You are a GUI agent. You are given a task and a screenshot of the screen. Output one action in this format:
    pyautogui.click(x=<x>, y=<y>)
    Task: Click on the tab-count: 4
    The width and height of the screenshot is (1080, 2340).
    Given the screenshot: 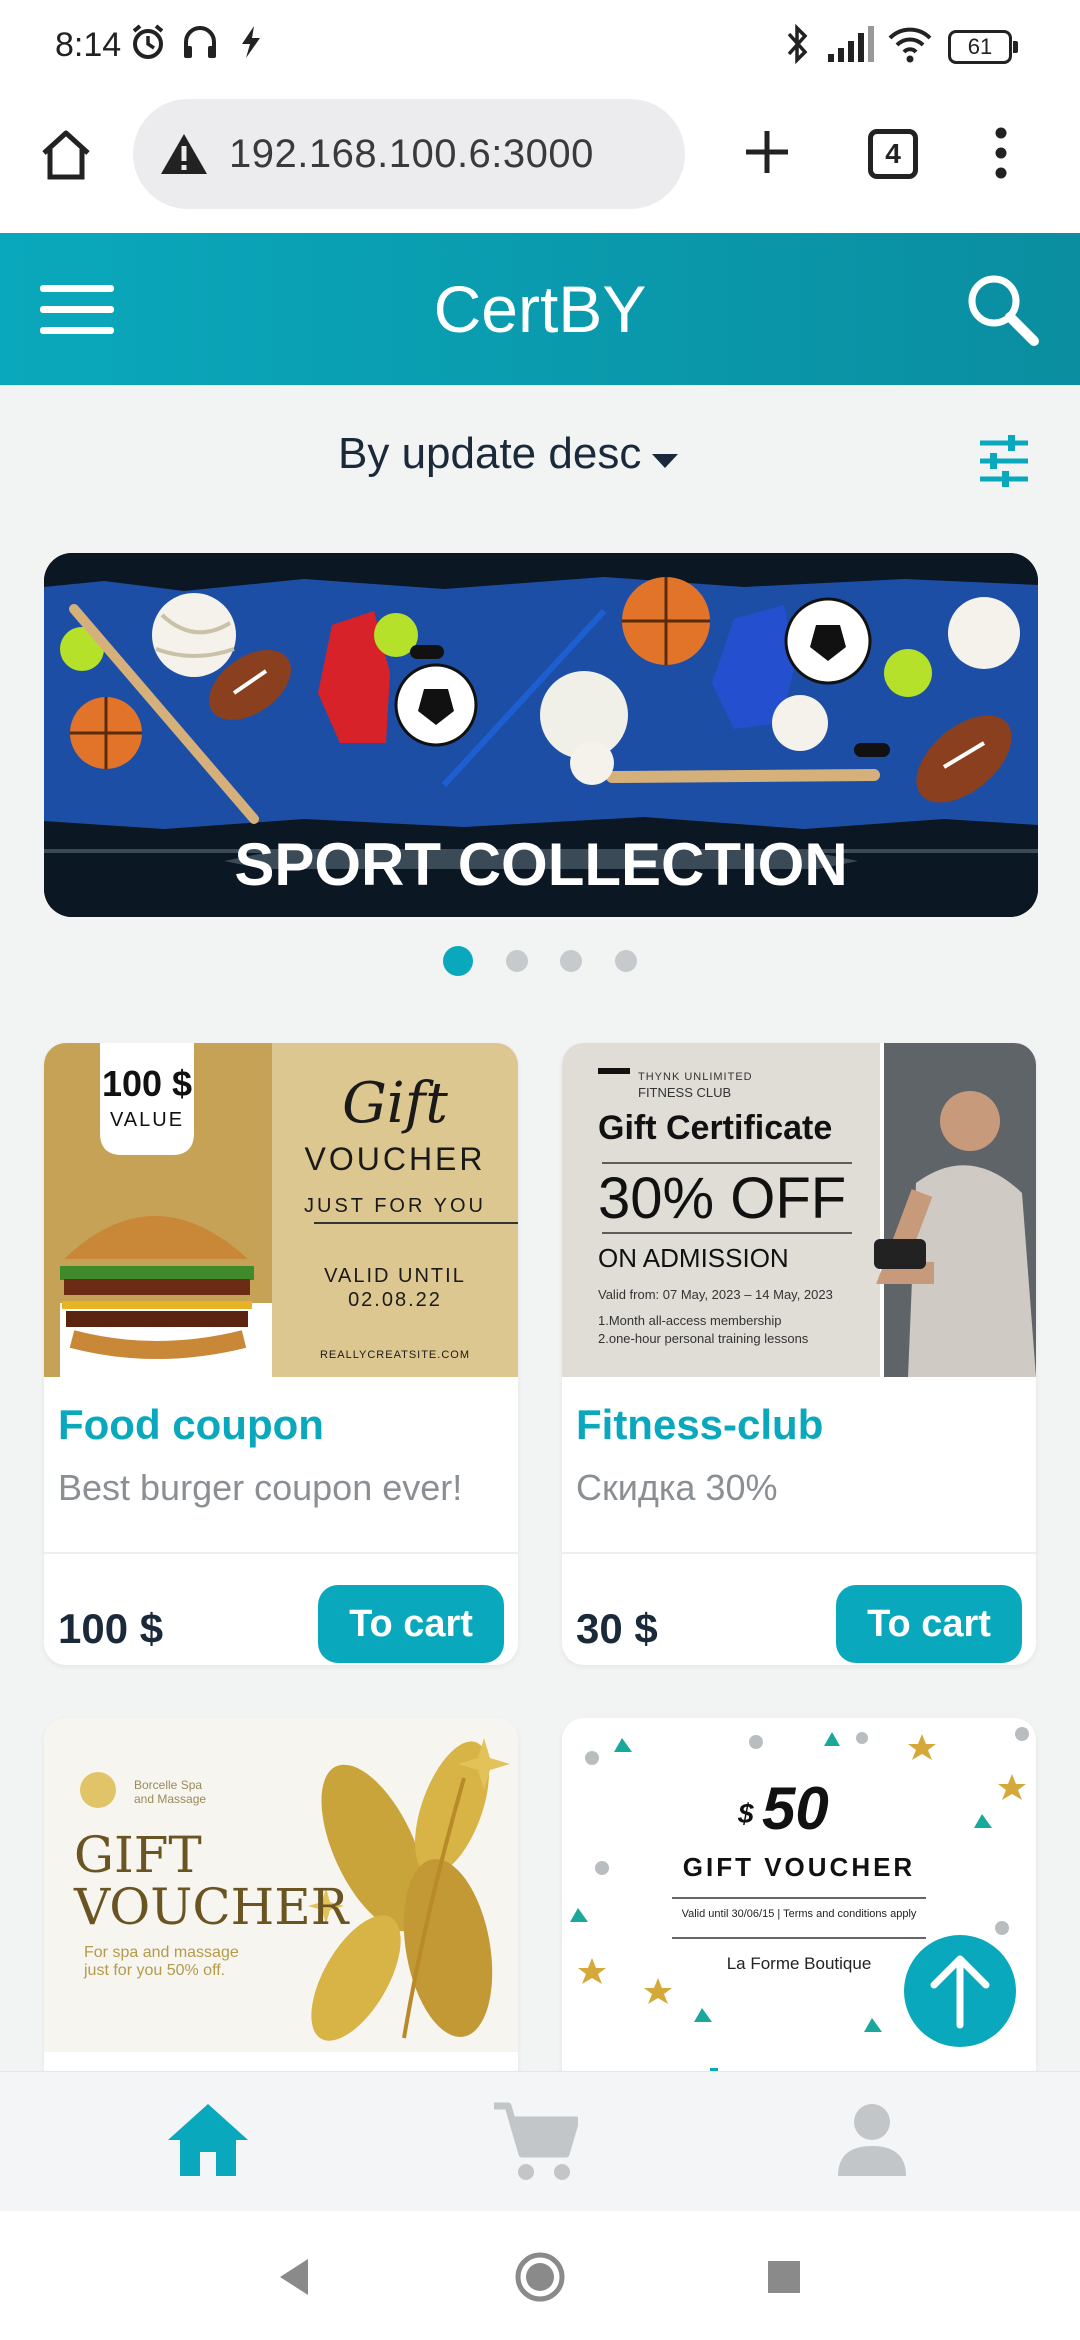 What is the action you would take?
    pyautogui.click(x=893, y=153)
    